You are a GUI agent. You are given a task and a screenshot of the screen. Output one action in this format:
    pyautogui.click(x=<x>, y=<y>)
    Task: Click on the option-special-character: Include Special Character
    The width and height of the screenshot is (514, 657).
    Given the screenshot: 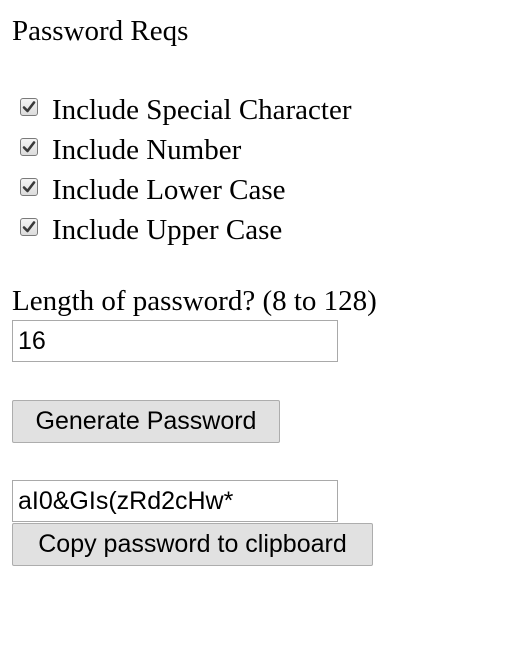 What is the action you would take?
    pyautogui.click(x=186, y=110)
    